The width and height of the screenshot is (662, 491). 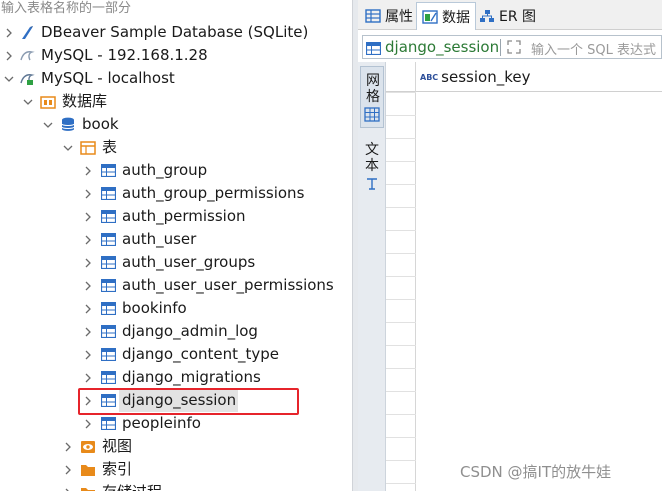 I want to click on table-item-django-admin-log: django_admin_log, so click(x=176, y=331).